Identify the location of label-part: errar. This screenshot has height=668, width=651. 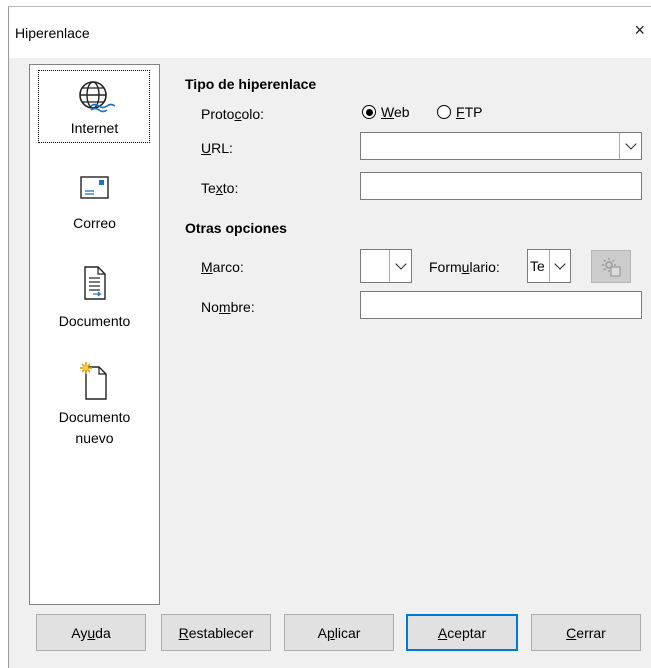
(591, 632).